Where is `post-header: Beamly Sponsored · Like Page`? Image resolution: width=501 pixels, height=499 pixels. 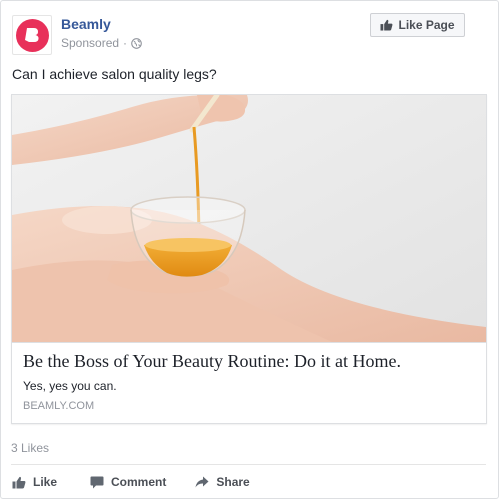
post-header: Beamly Sponsored · Like Page is located at coordinates (249, 34).